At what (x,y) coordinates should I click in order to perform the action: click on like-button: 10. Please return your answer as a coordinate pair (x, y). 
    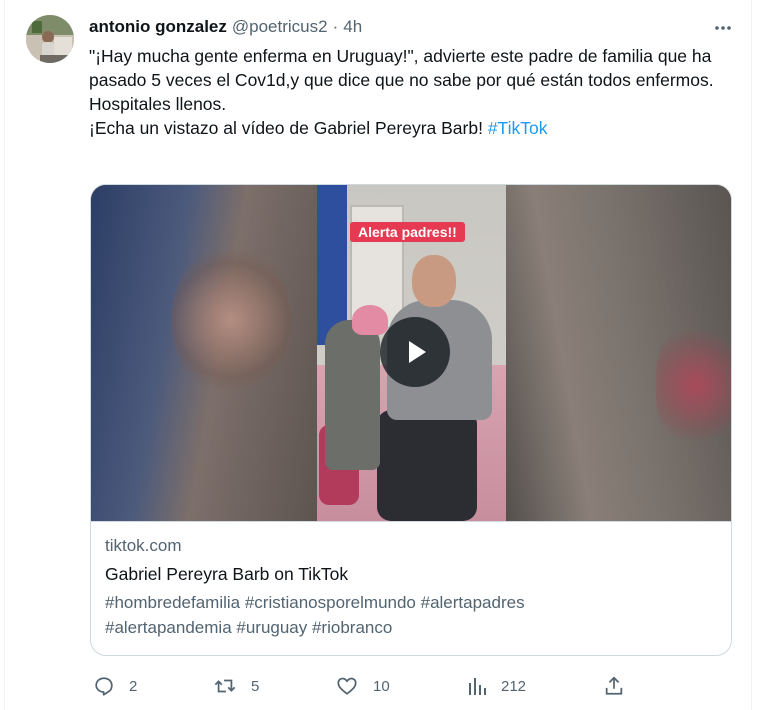
    Looking at the image, I should click on (362, 686).